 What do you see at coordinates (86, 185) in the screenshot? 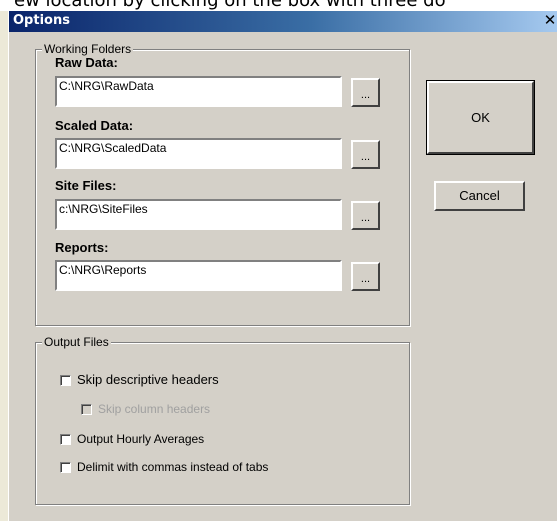
I see `site-files-label: Site Files:` at bounding box center [86, 185].